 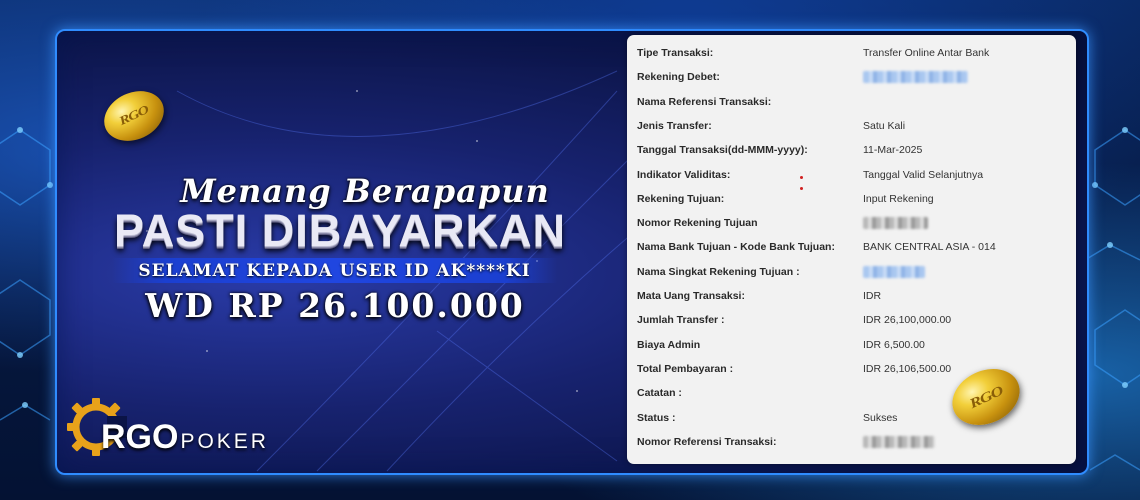 I want to click on receipt-row-value: IDR 26,106,500.00, so click(x=907, y=368).